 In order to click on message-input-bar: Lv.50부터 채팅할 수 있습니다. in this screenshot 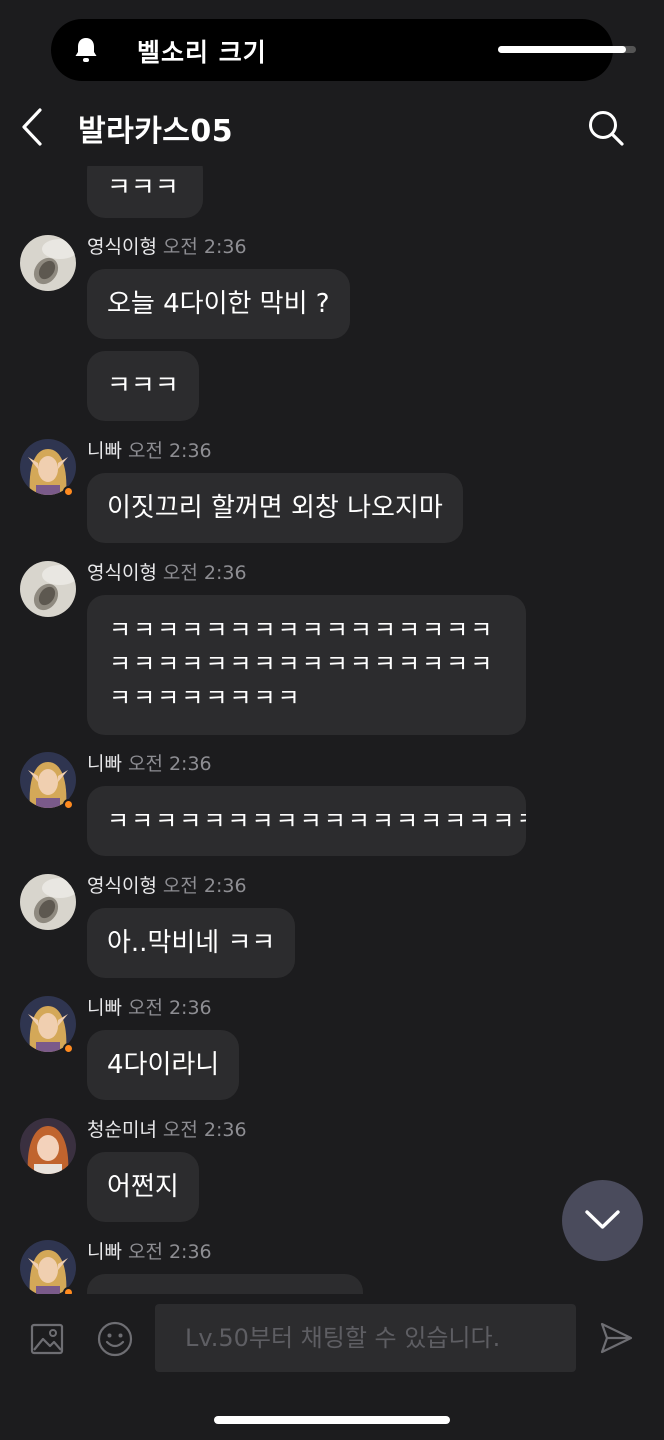, I will do `click(332, 1341)`.